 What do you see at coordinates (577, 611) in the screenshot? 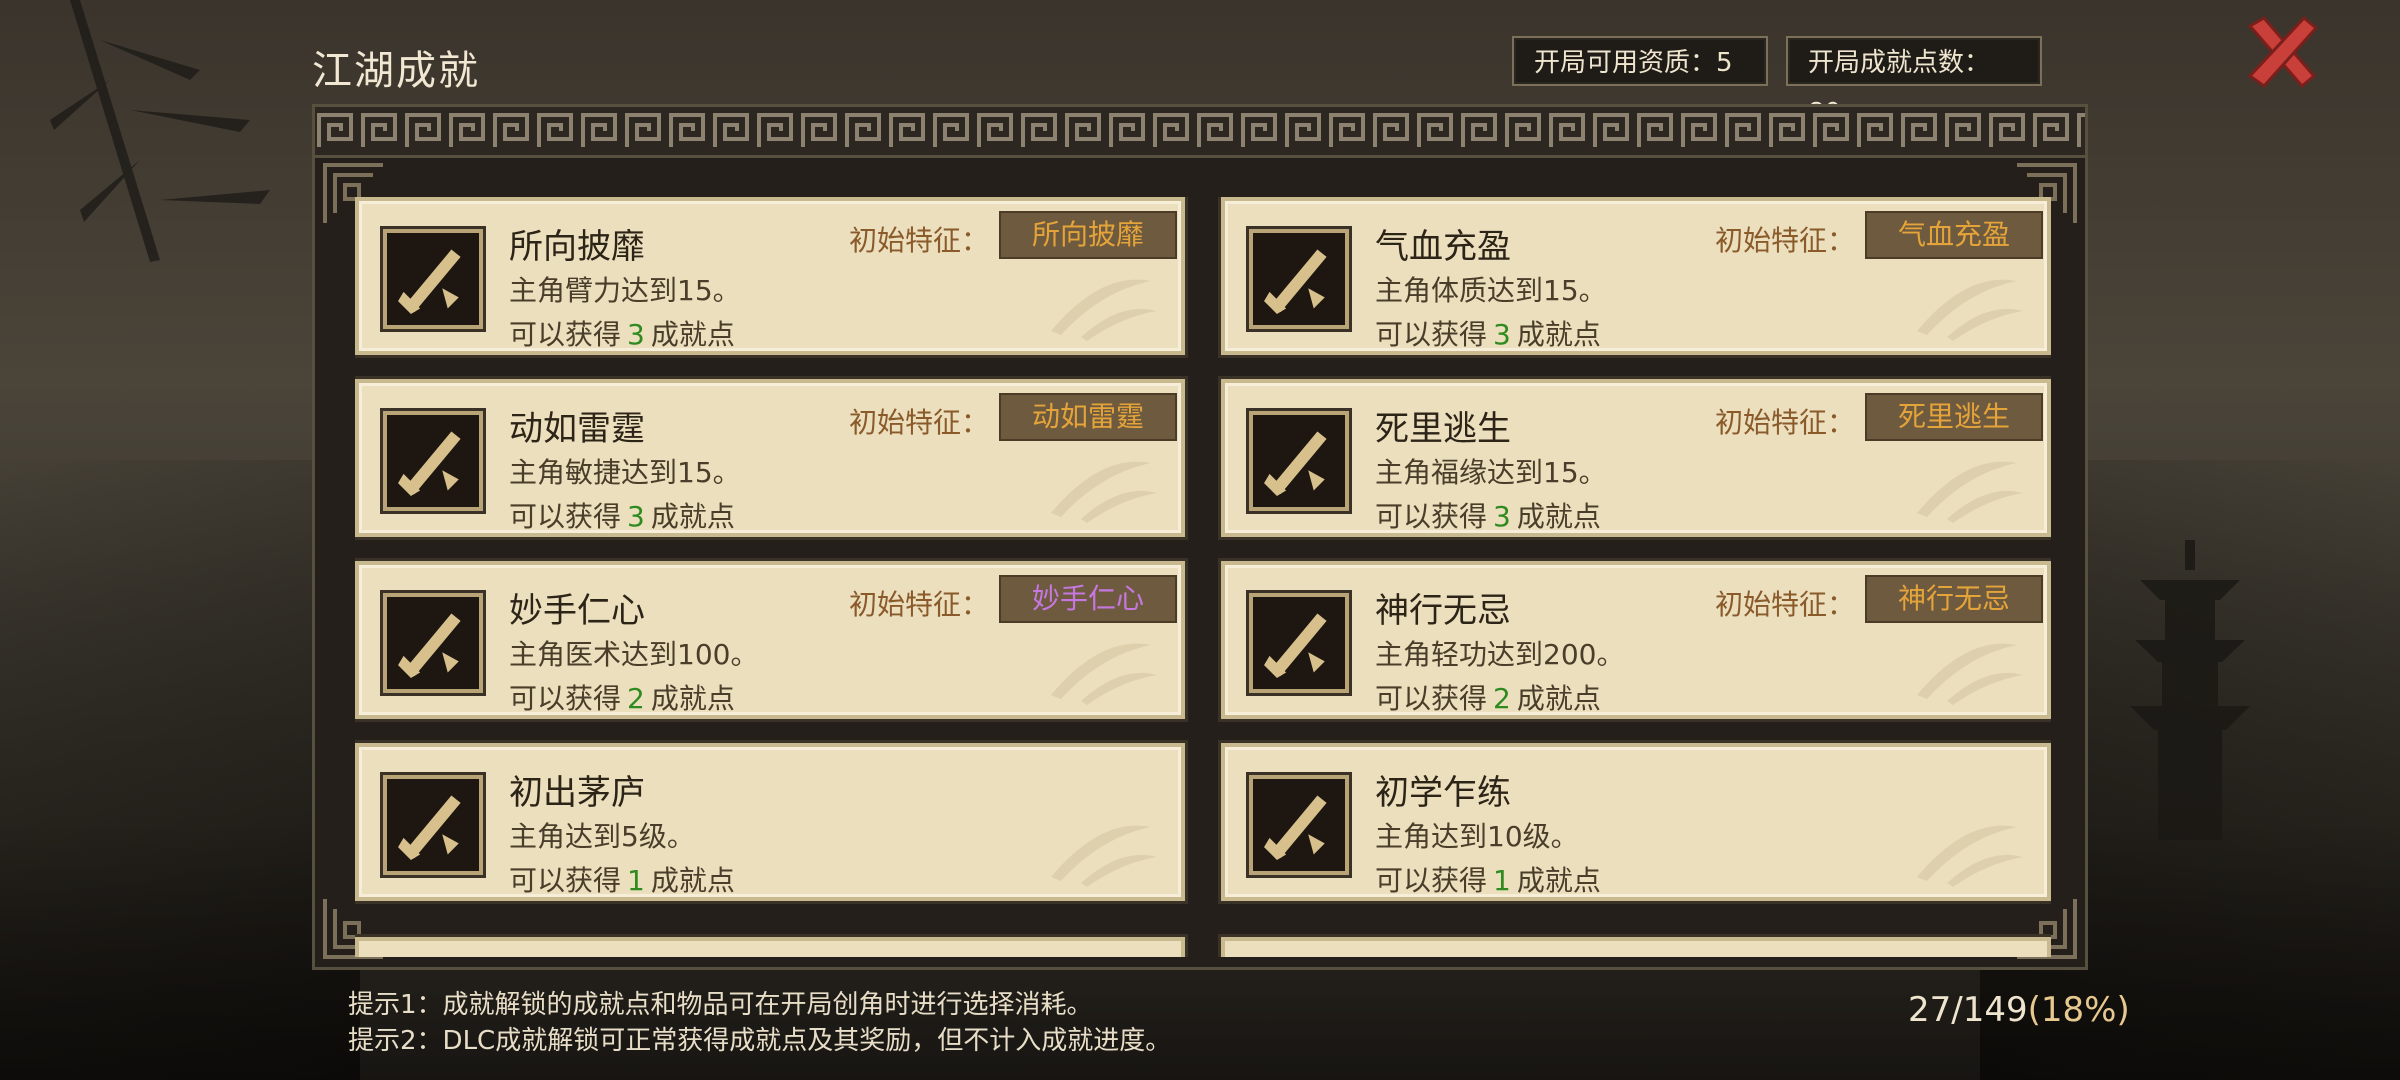
I see `achievement-name: 妙手仁心` at bounding box center [577, 611].